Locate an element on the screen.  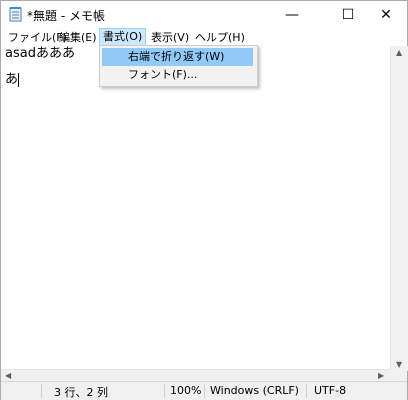
vertical-scrollbar: ▲ ▼ is located at coordinates (399, 208).